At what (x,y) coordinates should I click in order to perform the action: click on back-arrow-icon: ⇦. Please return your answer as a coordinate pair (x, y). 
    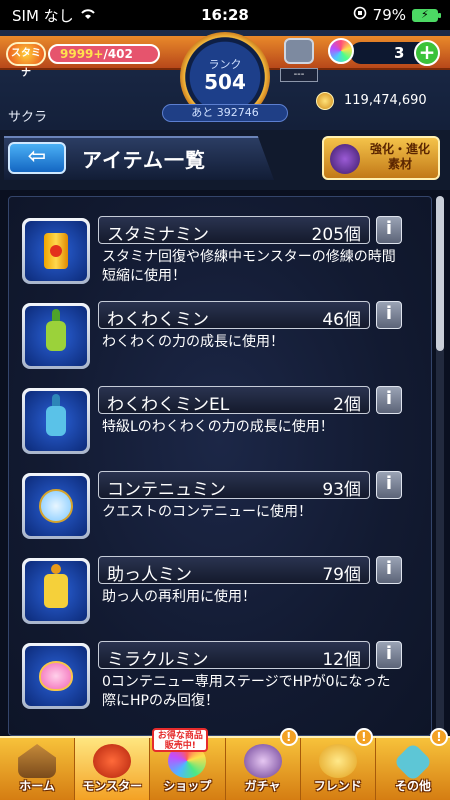
    Looking at the image, I should click on (37, 156).